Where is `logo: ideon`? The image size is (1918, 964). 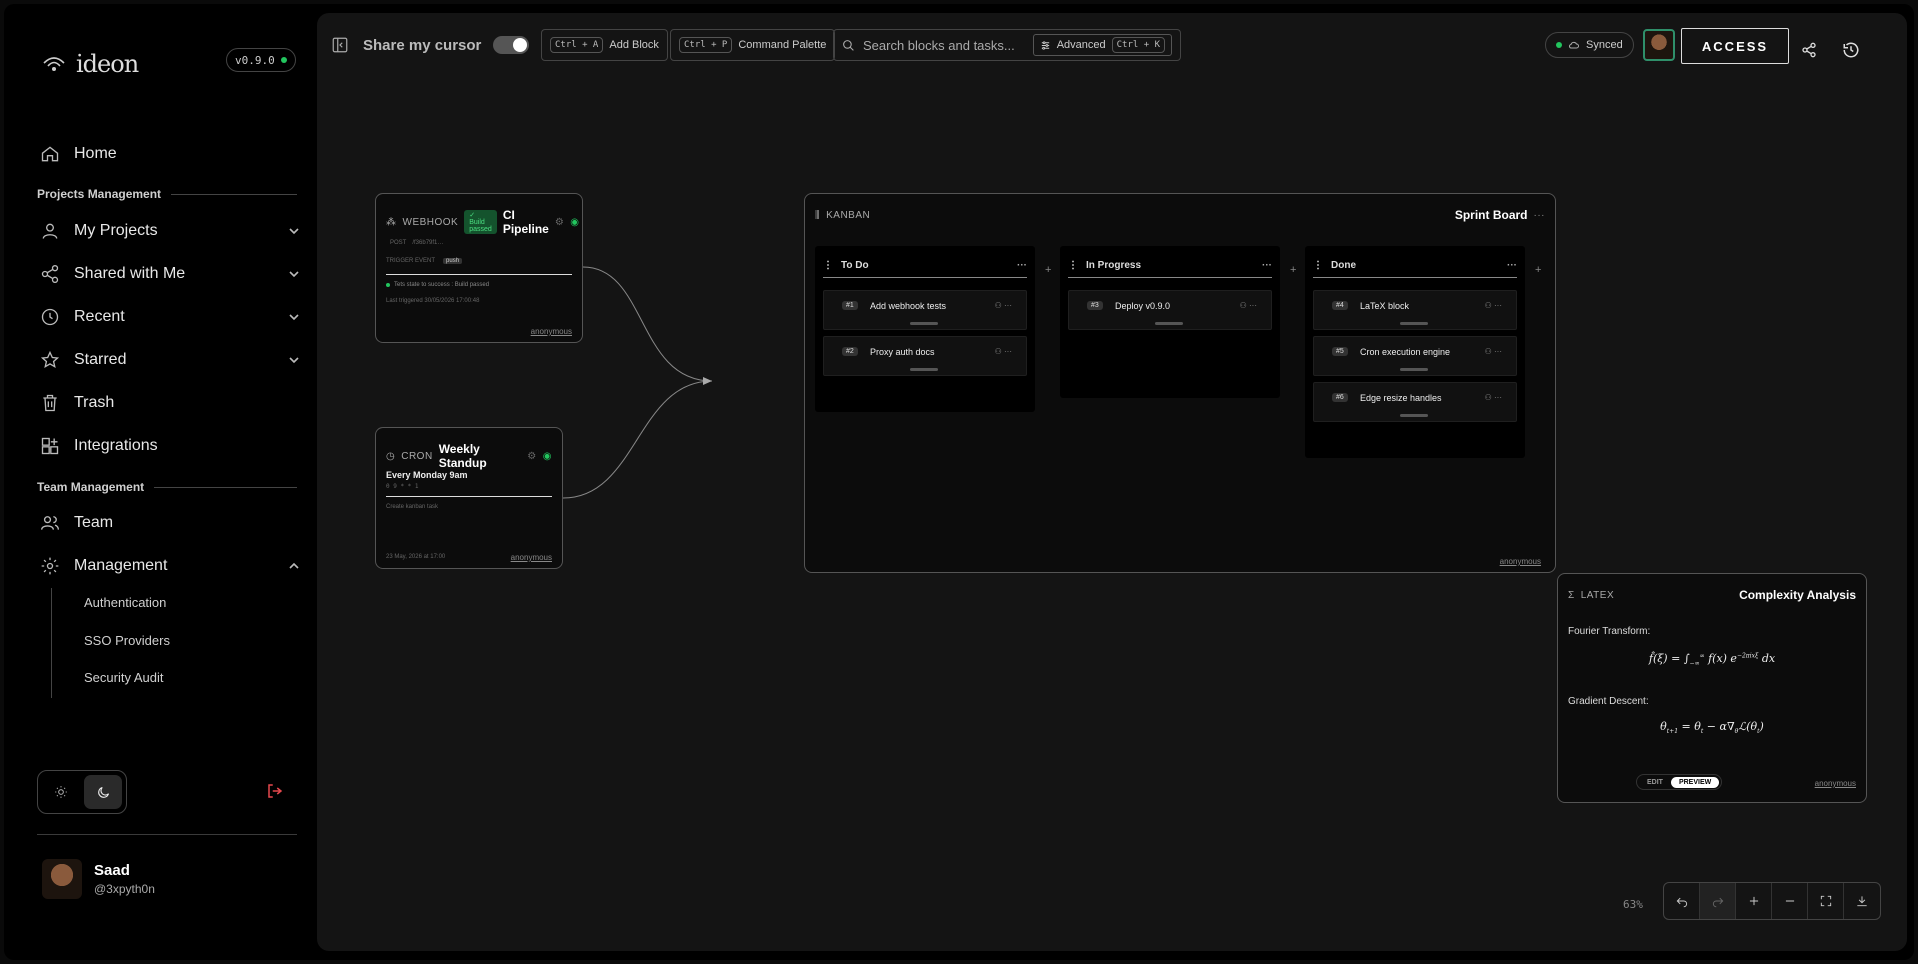
logo: ideon is located at coordinates (90, 64).